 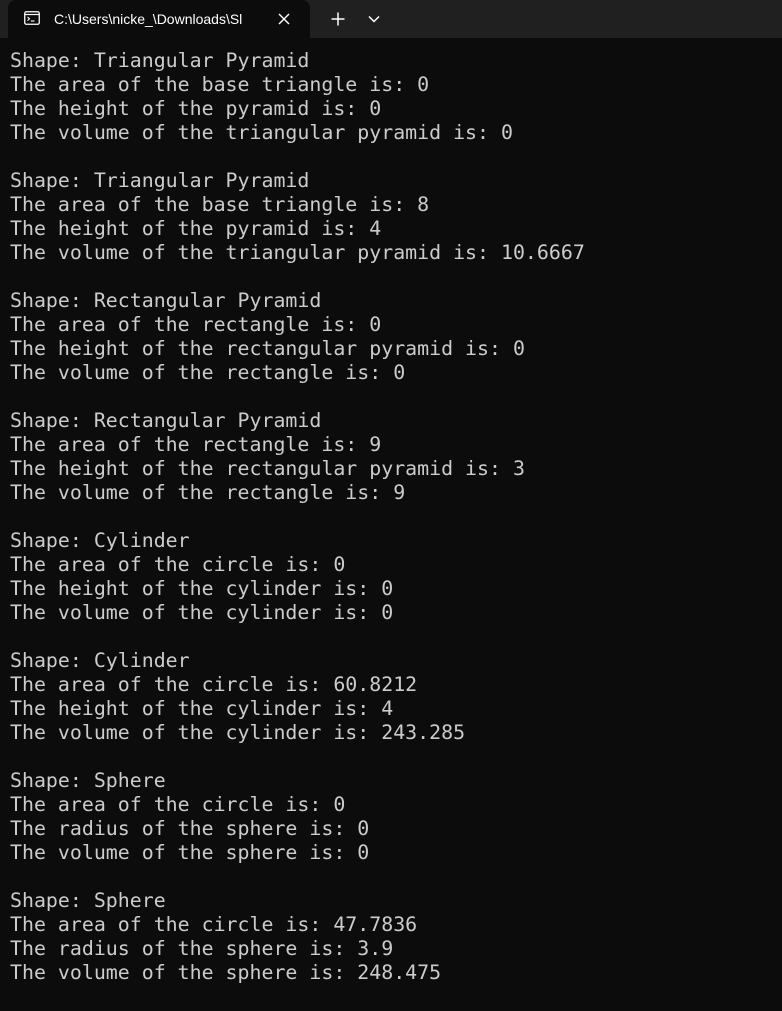 What do you see at coordinates (196, 228) in the screenshot?
I see `terminal-line: The height of the pyramid is: 4` at bounding box center [196, 228].